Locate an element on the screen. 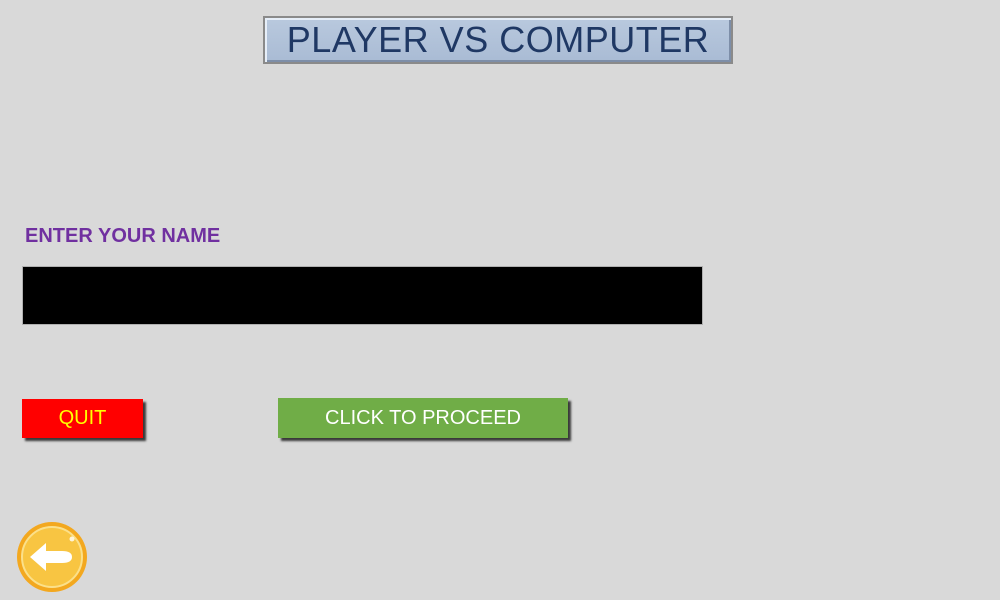 This screenshot has height=600, width=1000. back-button is located at coordinates (52, 557).